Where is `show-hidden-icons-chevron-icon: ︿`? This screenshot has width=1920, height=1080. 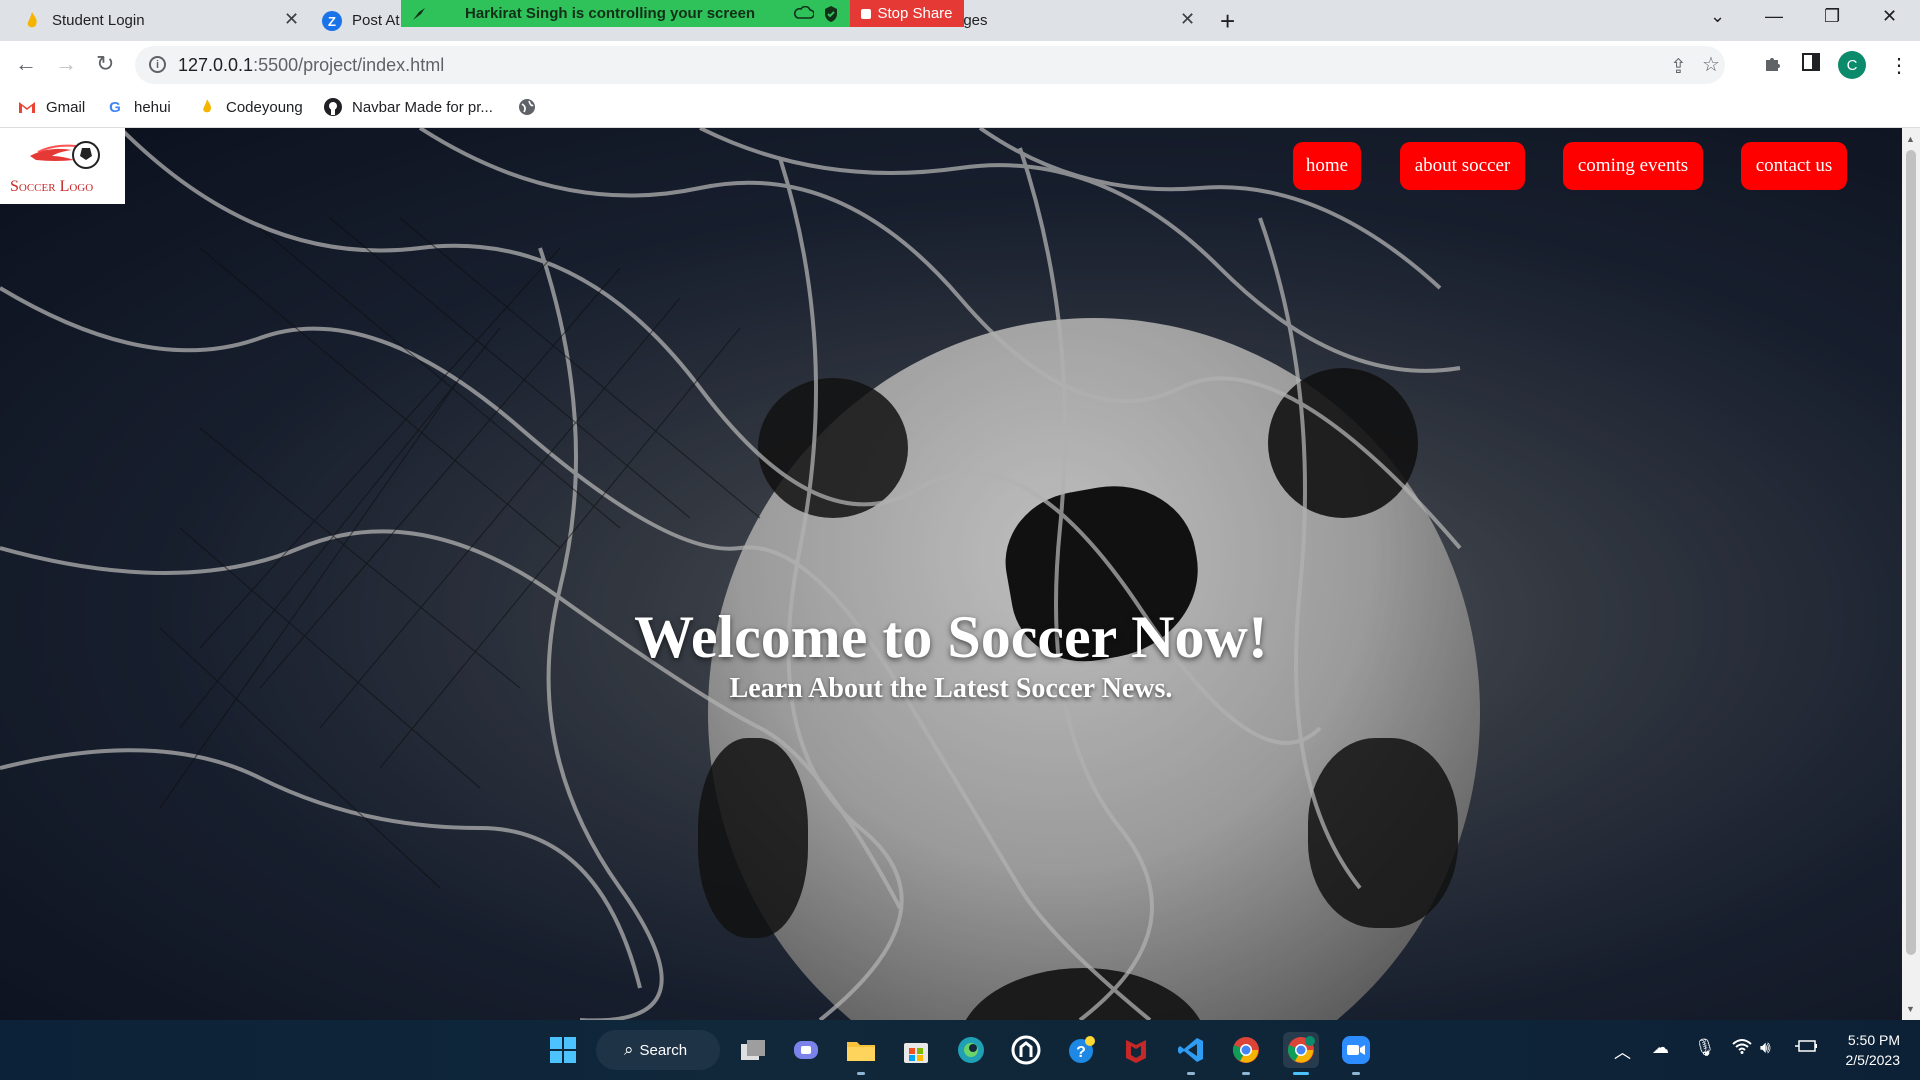 show-hidden-icons-chevron-icon: ︿ is located at coordinates (1622, 1050).